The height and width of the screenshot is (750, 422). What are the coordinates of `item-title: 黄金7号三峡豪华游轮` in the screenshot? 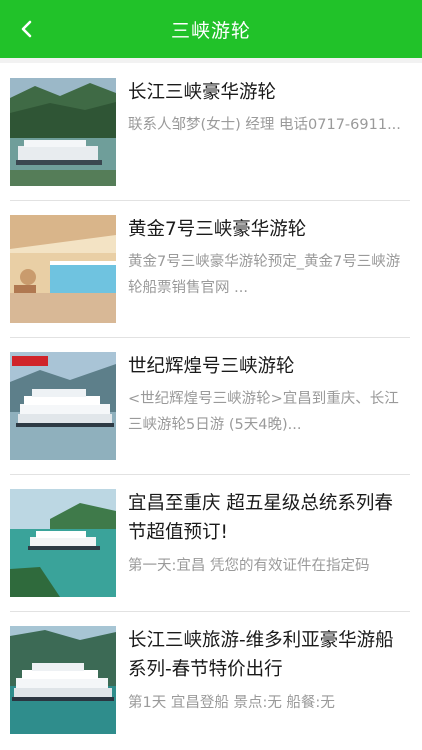 It's located at (217, 229).